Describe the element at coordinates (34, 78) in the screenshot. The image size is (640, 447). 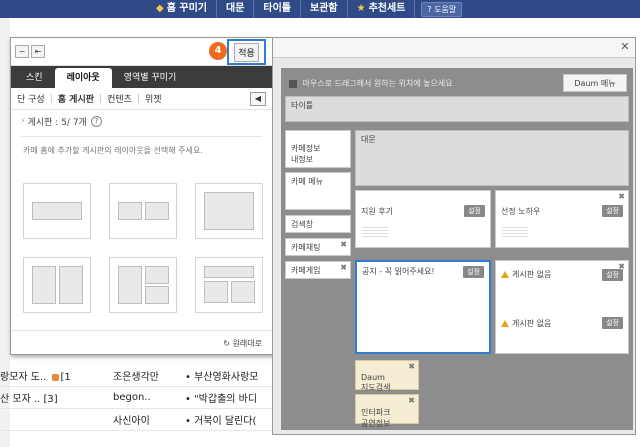
I see `tab-skin: 스킨` at that location.